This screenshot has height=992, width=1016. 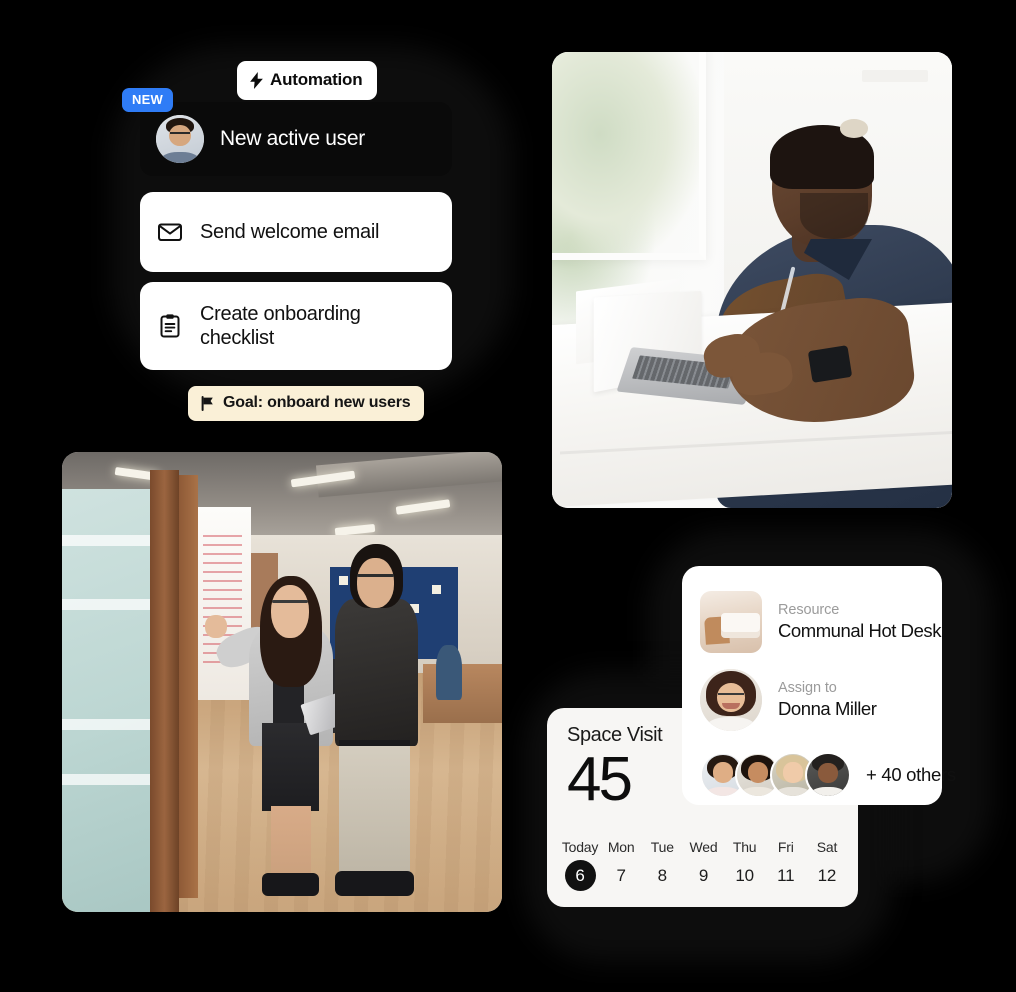 I want to click on calendar-day-name: Tue, so click(x=662, y=847).